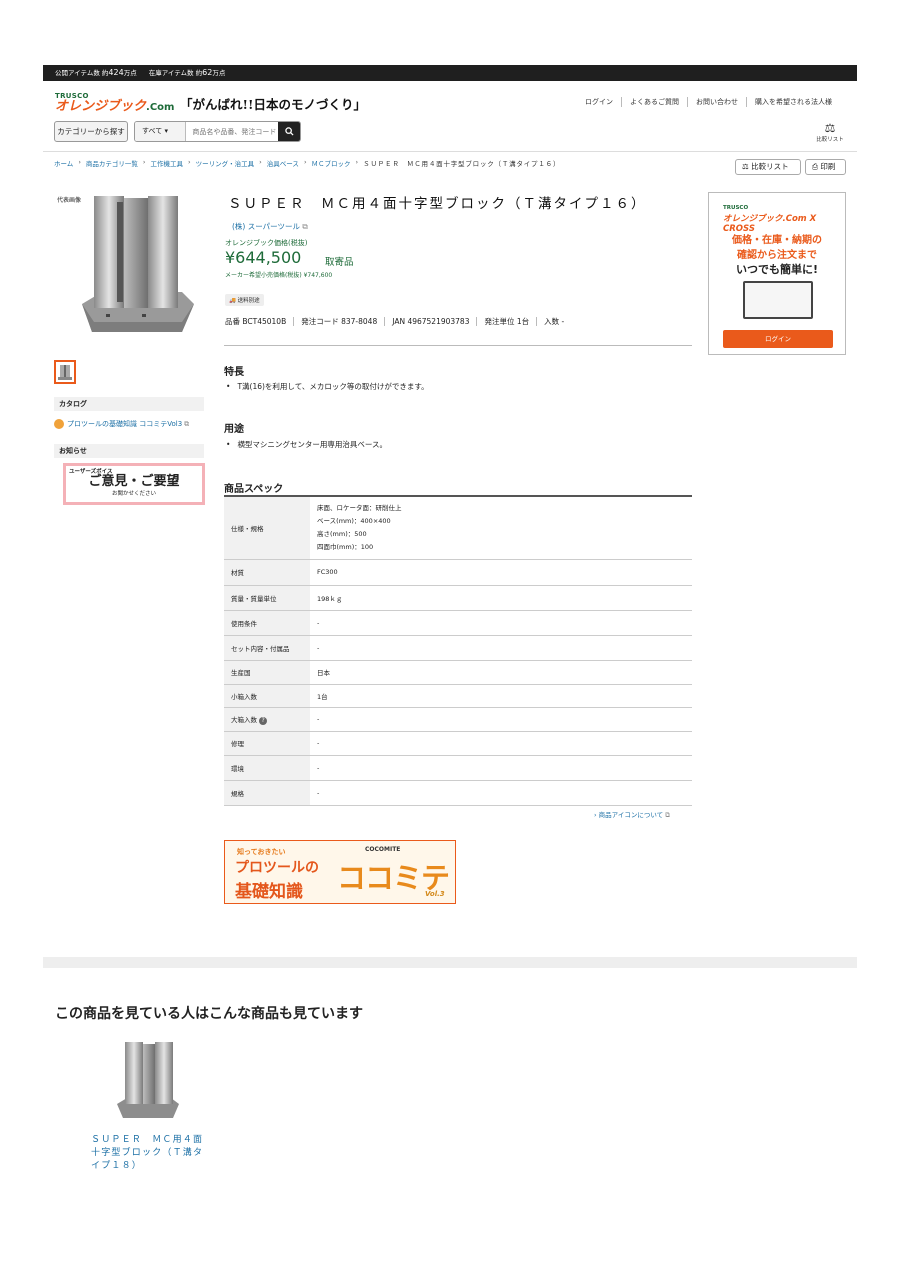 This screenshot has height=1272, width=900. I want to click on recommend-item-name: ＳＵＰＥＲ ＭＣ用４面十字型ブロック（Ｔ溝タイプ１８）, so click(151, 1153).